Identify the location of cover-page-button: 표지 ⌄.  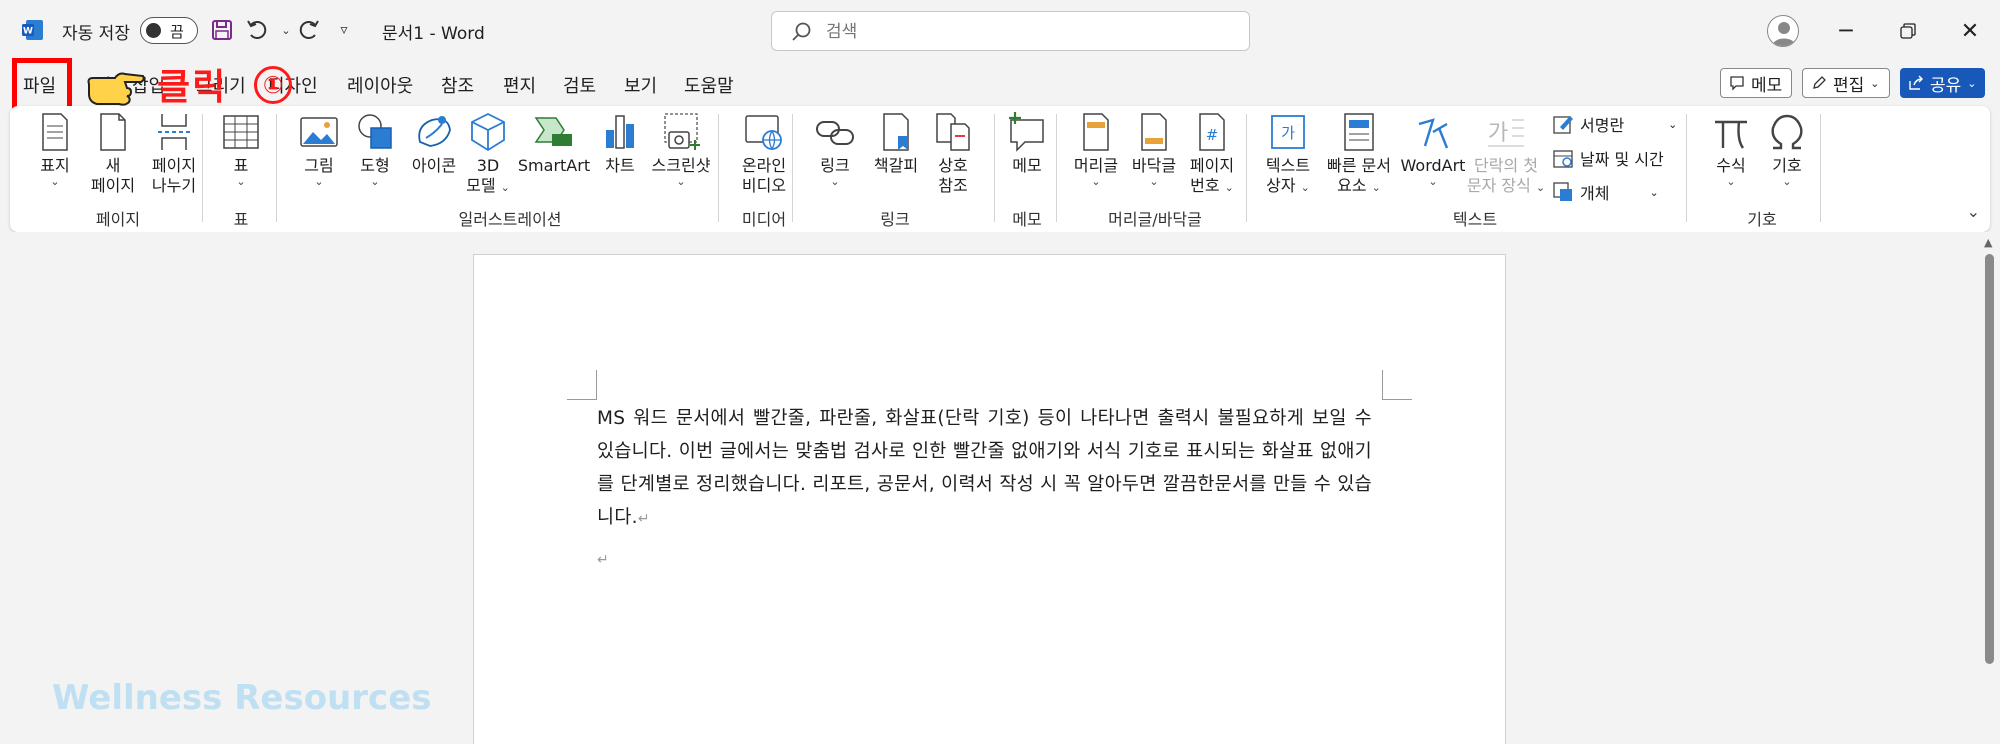
(55, 149).